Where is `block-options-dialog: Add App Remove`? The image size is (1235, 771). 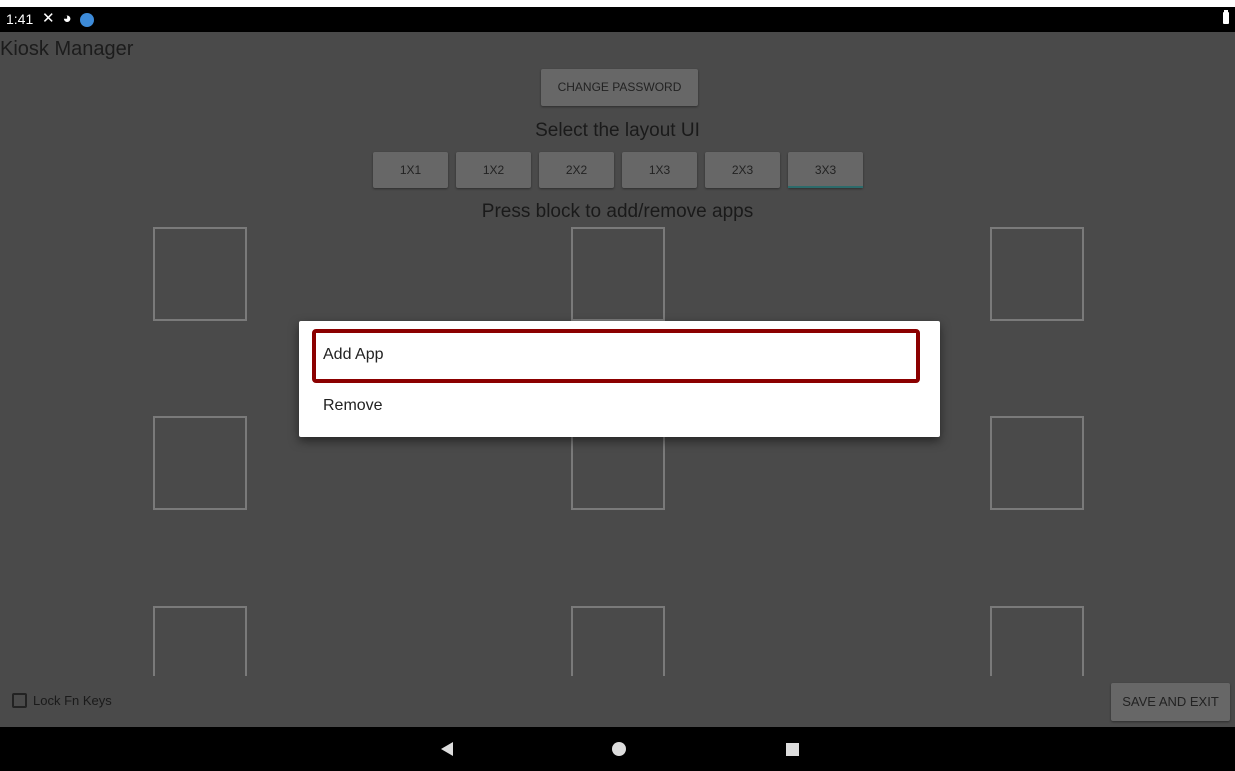
block-options-dialog: Add App Remove is located at coordinates (619, 379).